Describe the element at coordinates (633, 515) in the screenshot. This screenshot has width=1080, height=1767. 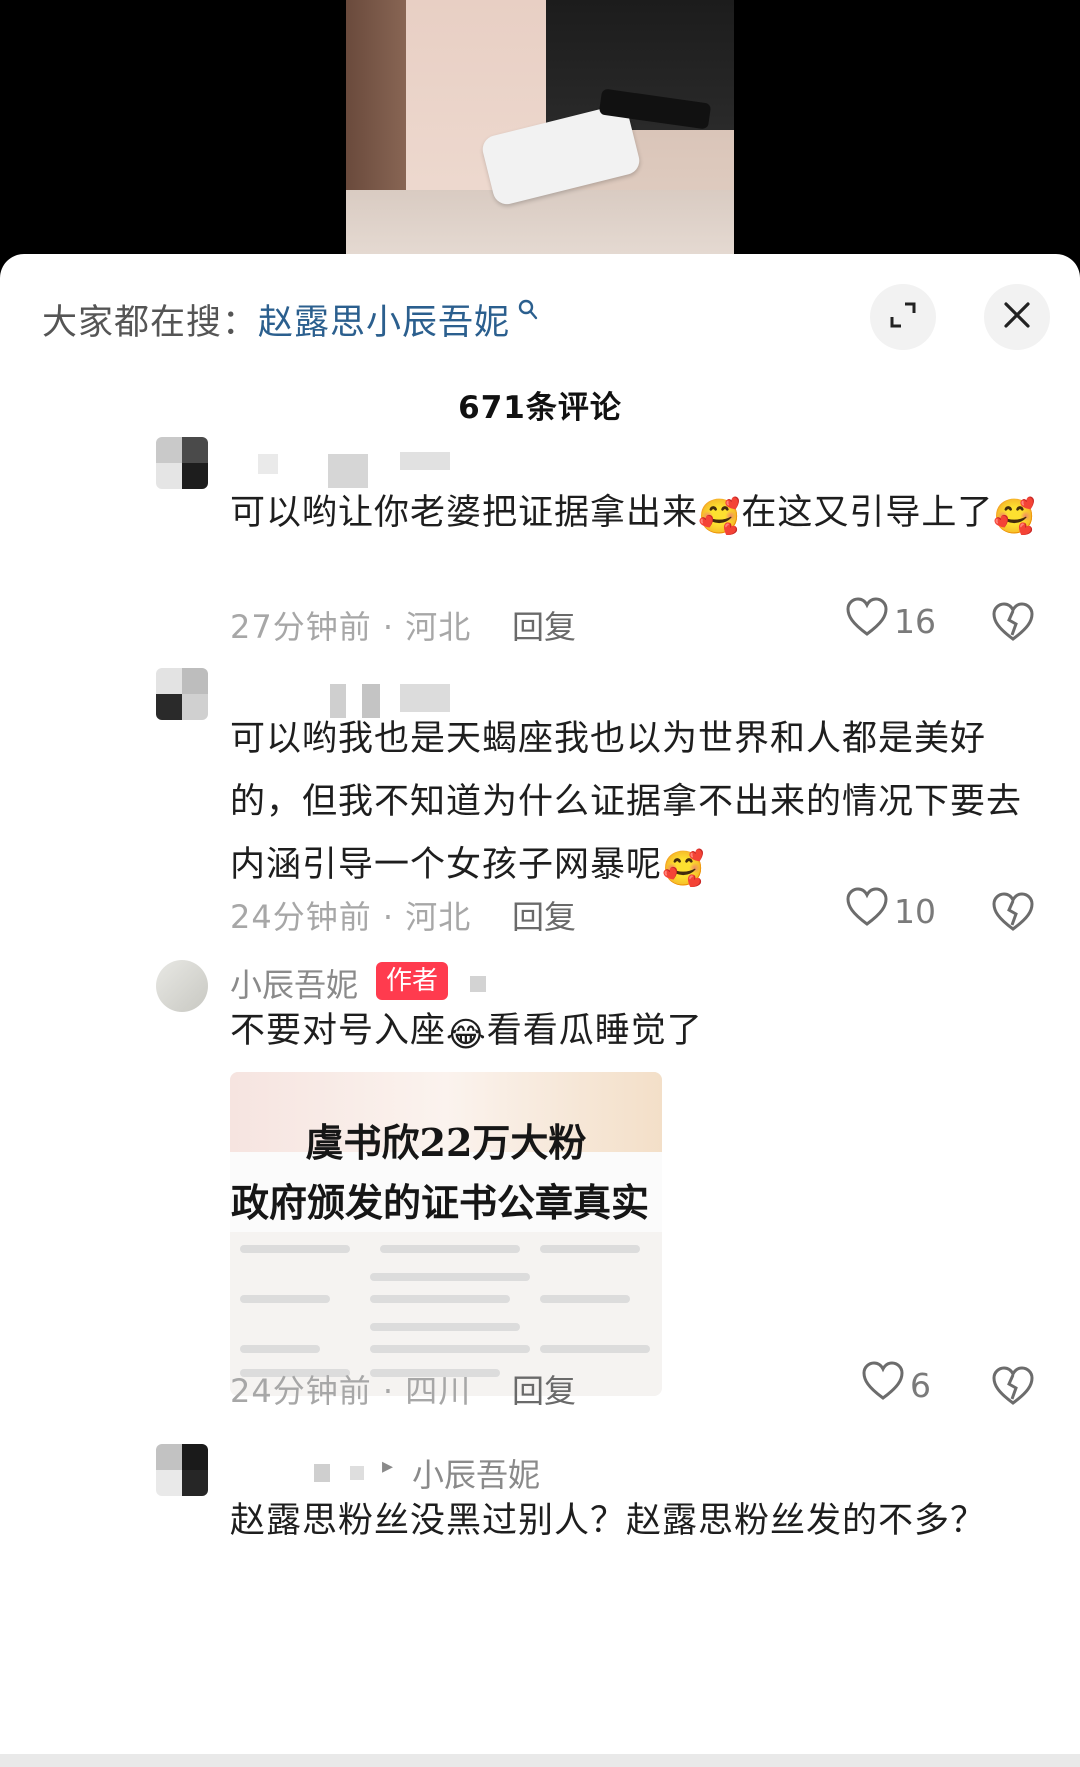
I see `comment-text: 可以哟让你老婆把证据拿出来🥰在这又引导上了🥰` at that location.